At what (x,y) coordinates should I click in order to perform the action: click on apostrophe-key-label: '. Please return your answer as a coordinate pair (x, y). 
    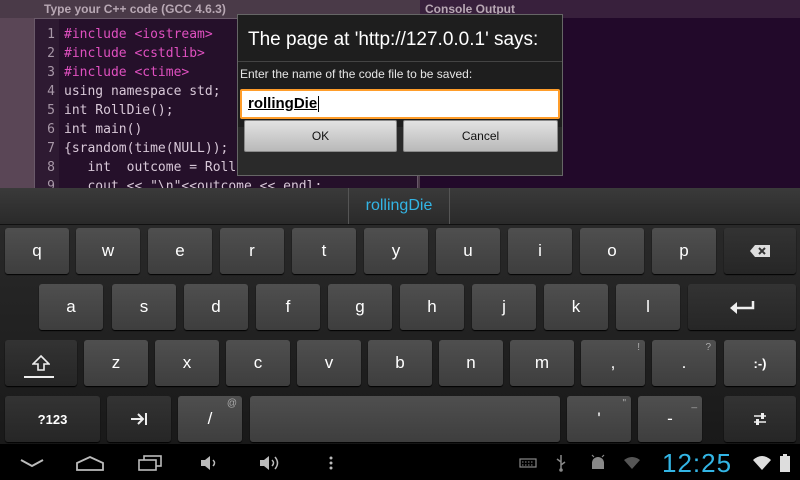
    Looking at the image, I should click on (599, 418).